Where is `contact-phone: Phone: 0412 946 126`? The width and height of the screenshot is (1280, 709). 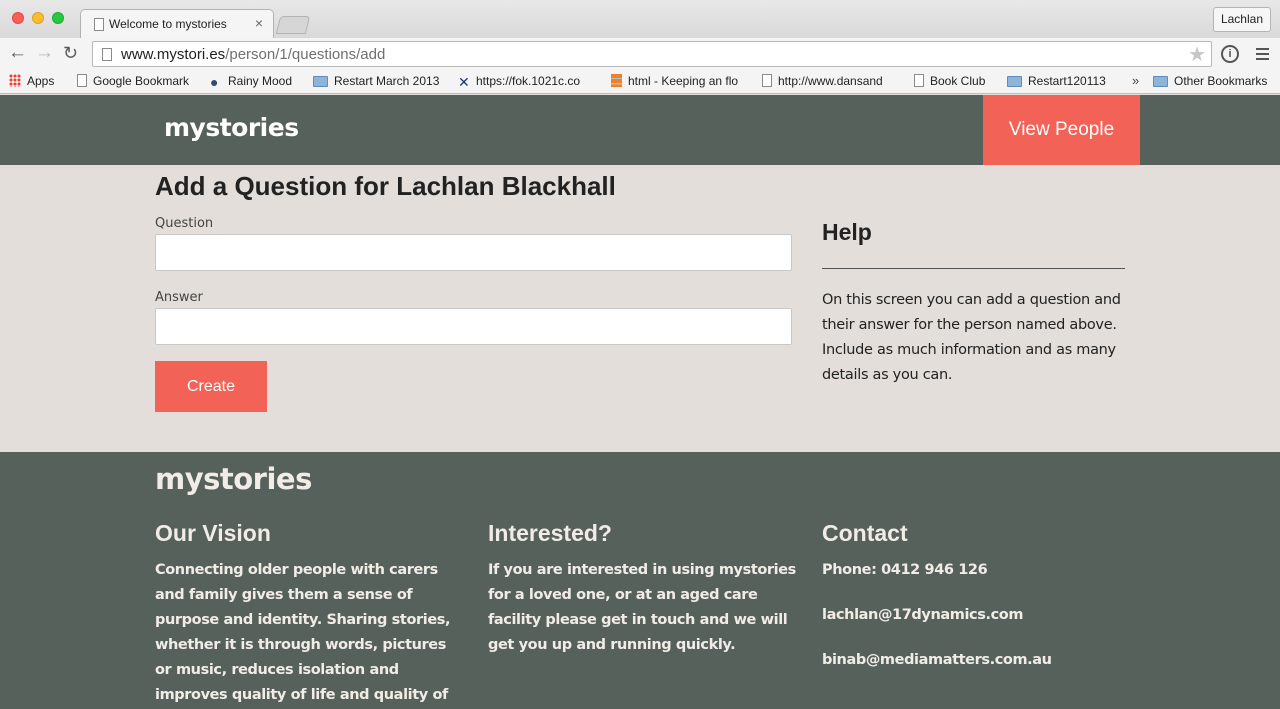 contact-phone: Phone: 0412 946 126 is located at coordinates (905, 570).